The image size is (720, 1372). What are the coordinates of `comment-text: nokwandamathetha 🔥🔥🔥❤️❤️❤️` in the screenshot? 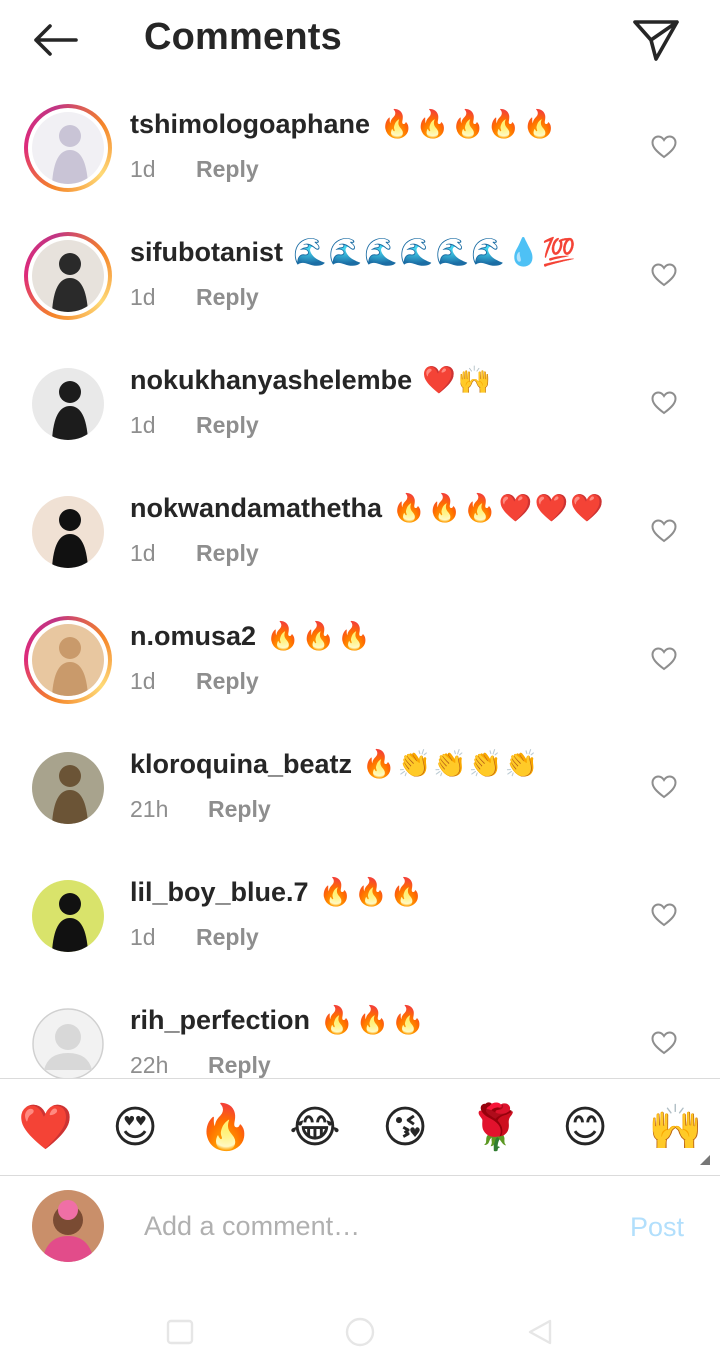 It's located at (368, 508).